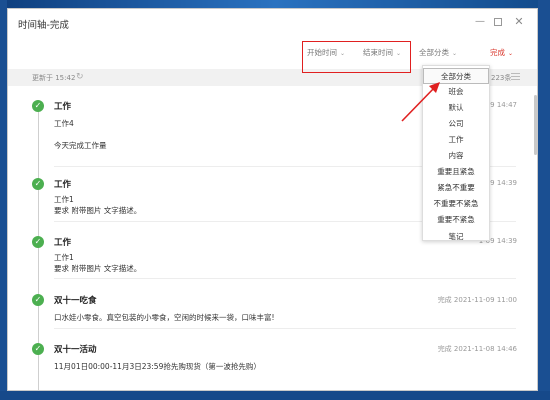  I want to click on status-label: 完成, so click(497, 52).